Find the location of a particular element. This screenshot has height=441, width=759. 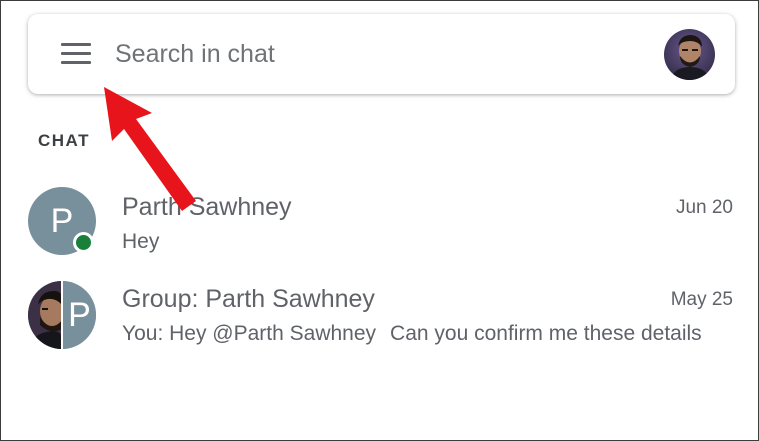

account-photo is located at coordinates (689, 54).